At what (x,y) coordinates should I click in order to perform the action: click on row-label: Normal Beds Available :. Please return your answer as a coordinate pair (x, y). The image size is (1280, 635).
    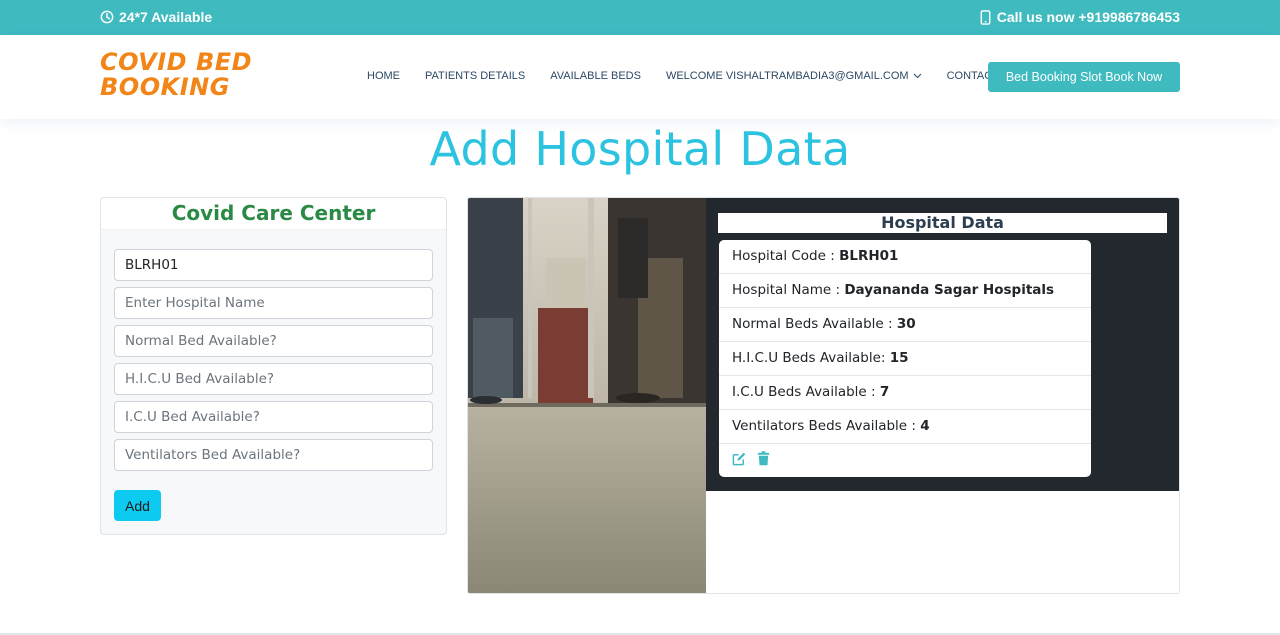
    Looking at the image, I should click on (814, 324).